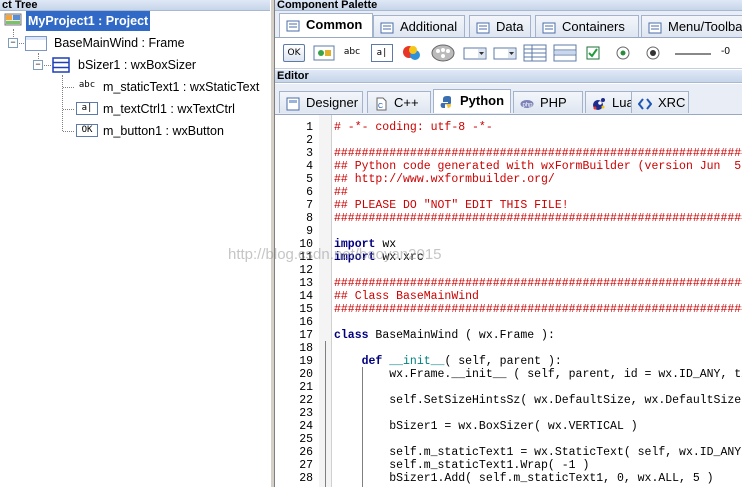  Describe the element at coordinates (654, 53) in the screenshot. I see `radio-button-2-tool-icon` at that location.